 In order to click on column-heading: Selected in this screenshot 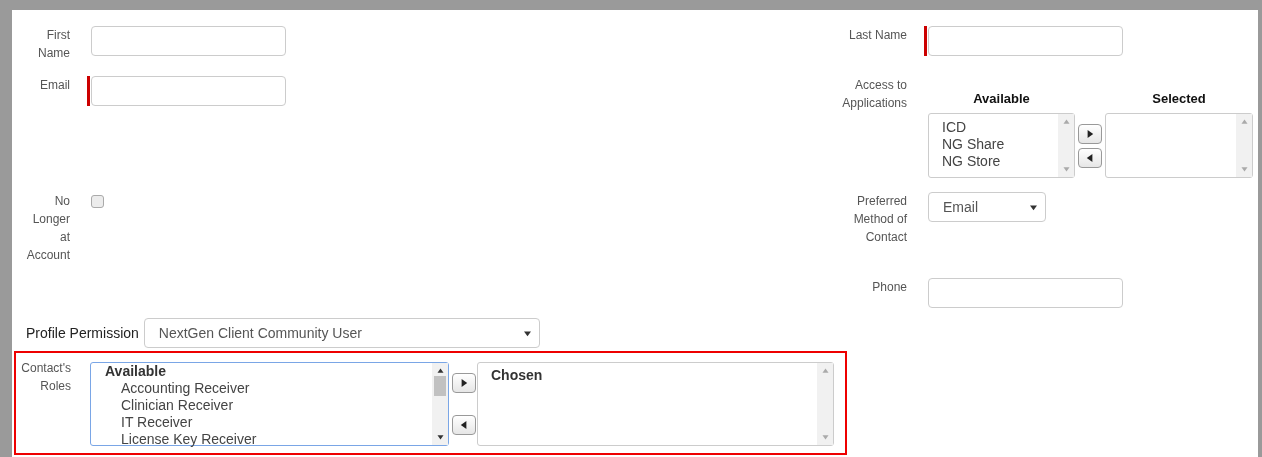, I will do `click(1179, 98)`.